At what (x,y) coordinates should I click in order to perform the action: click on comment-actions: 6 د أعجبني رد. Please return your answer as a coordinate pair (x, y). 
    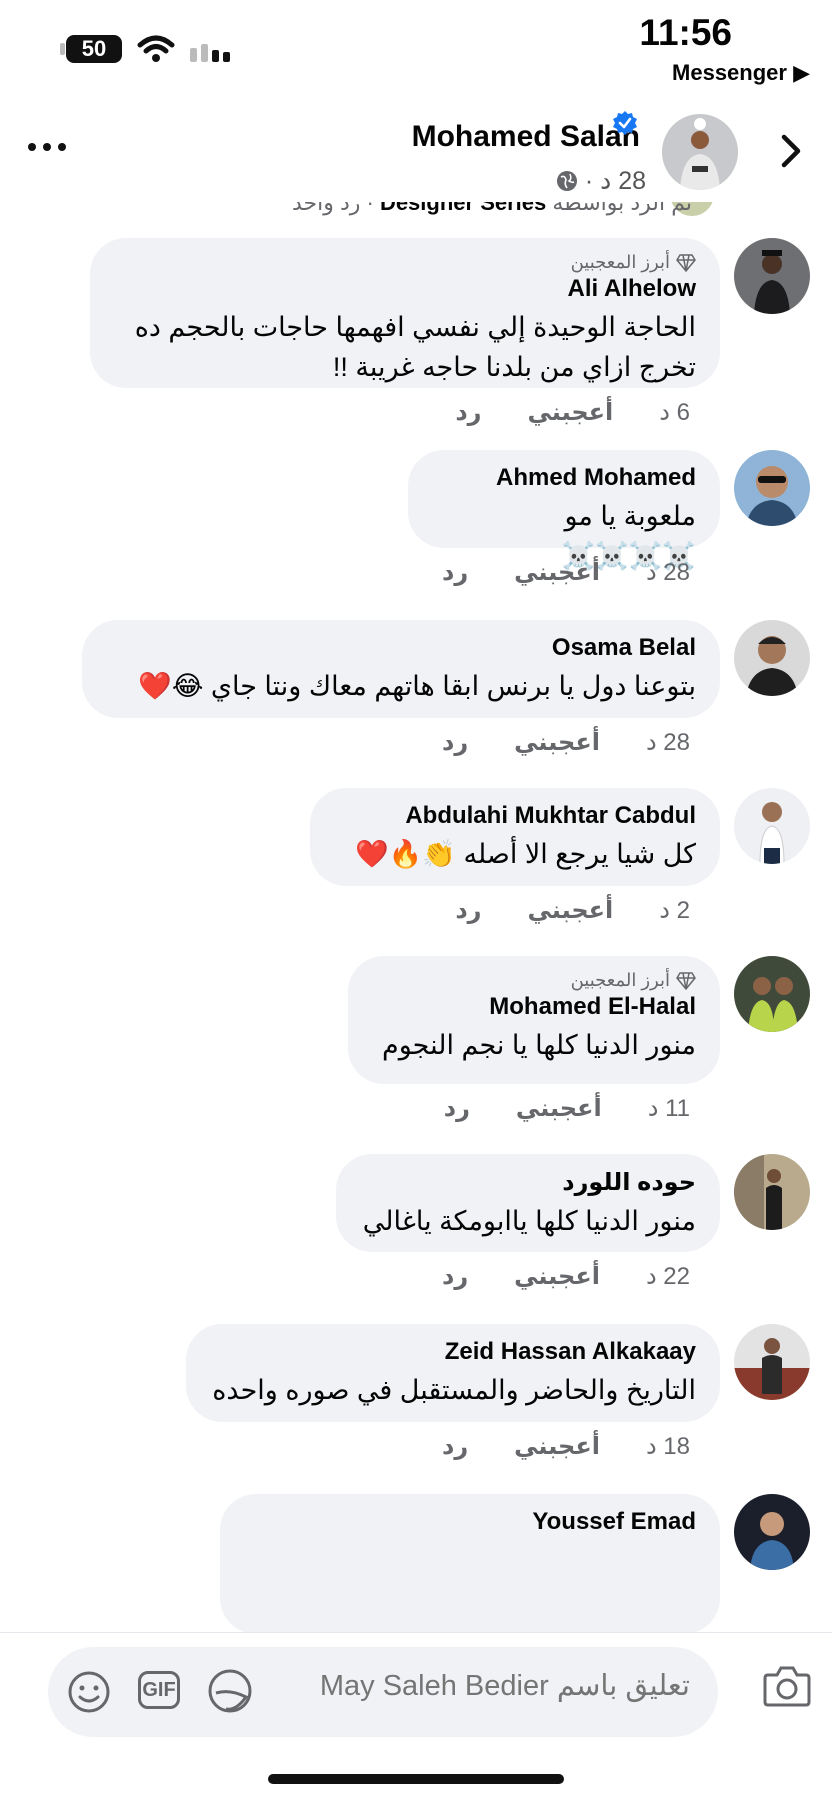
    Looking at the image, I should click on (572, 412).